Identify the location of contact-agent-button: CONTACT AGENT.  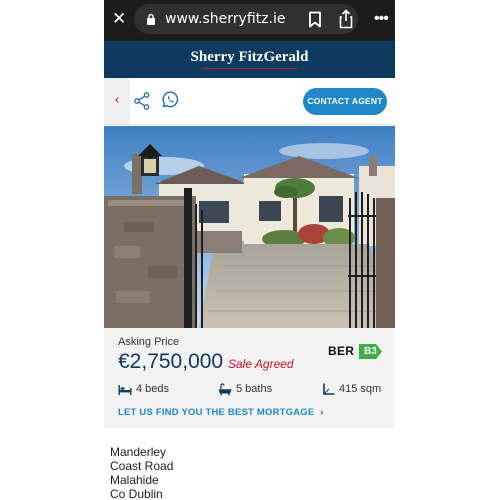
(345, 101).